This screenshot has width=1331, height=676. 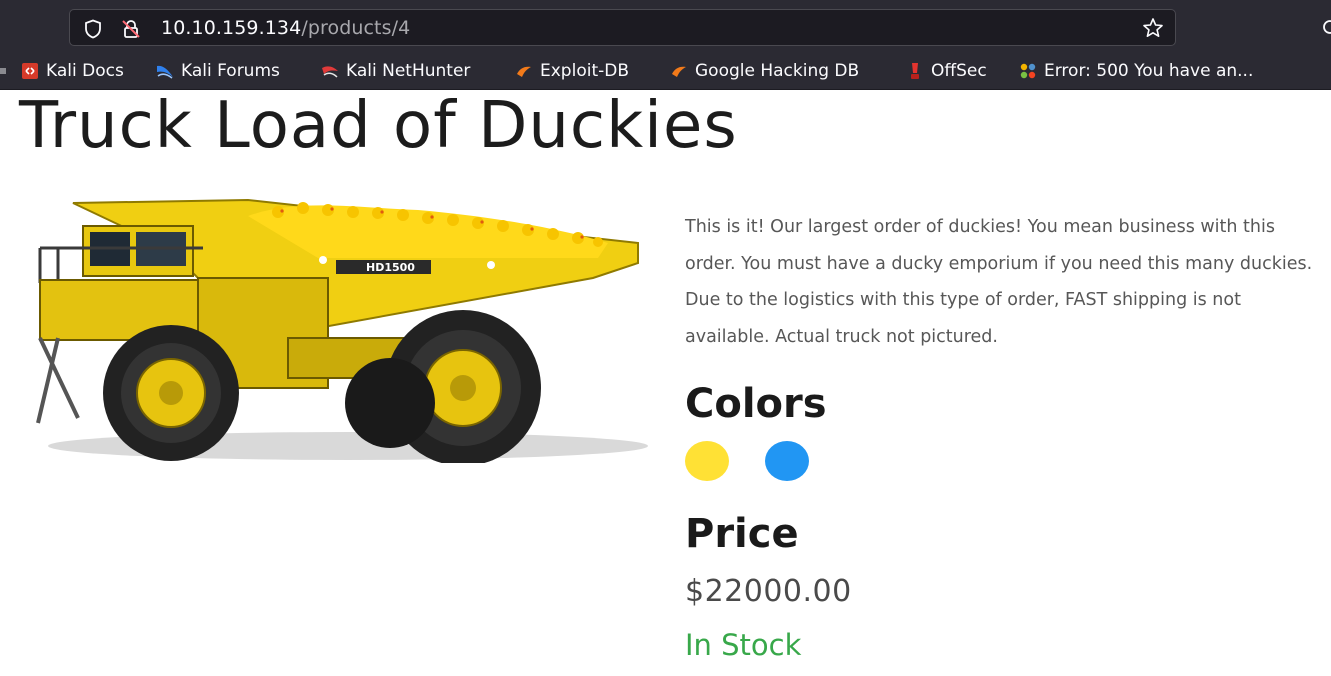 What do you see at coordinates (131, 29) in the screenshot?
I see `insecure-lock-icon` at bounding box center [131, 29].